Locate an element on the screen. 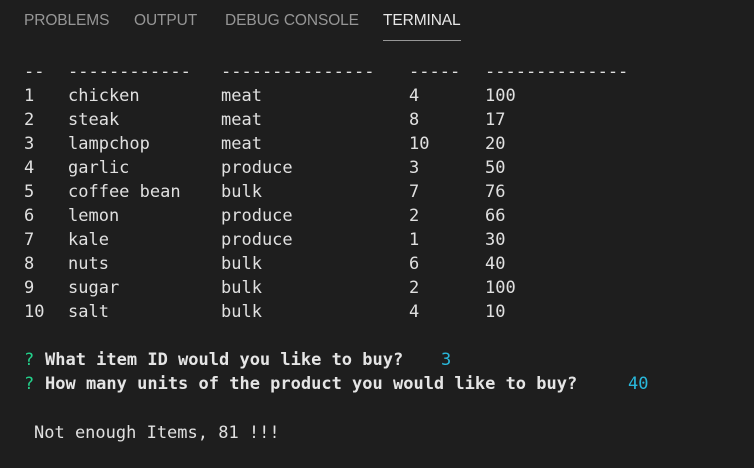  table-row: 8 nuts bulk 6 40 is located at coordinates (252, 264).